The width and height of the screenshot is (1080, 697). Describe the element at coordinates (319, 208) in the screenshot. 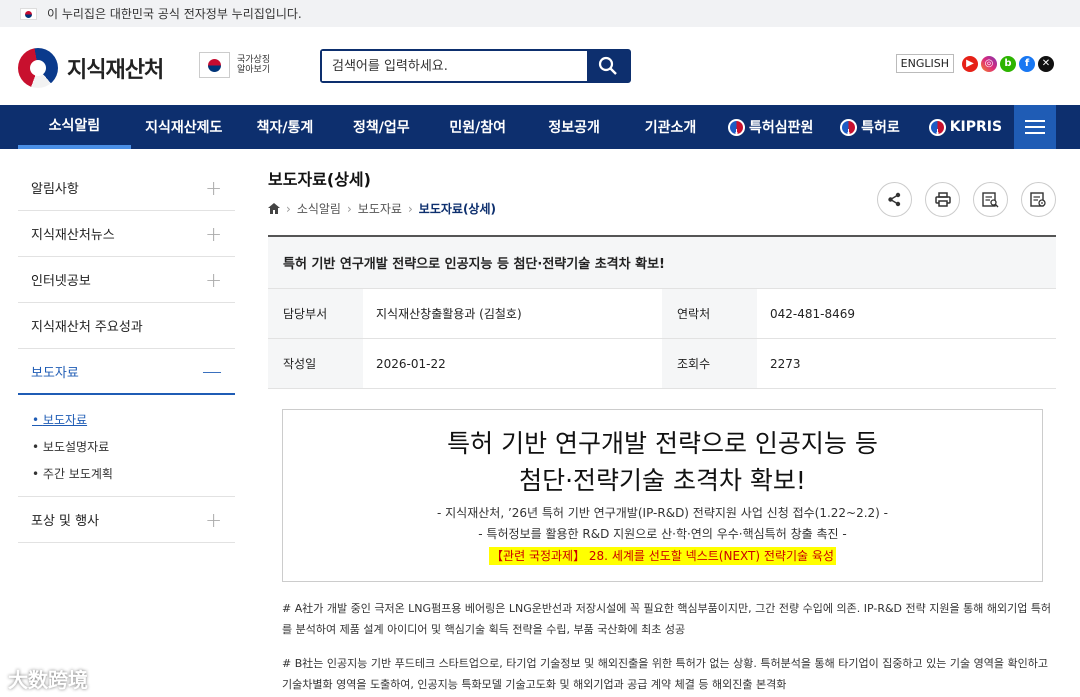

I see `breadcrumb-news: 소식알림` at that location.